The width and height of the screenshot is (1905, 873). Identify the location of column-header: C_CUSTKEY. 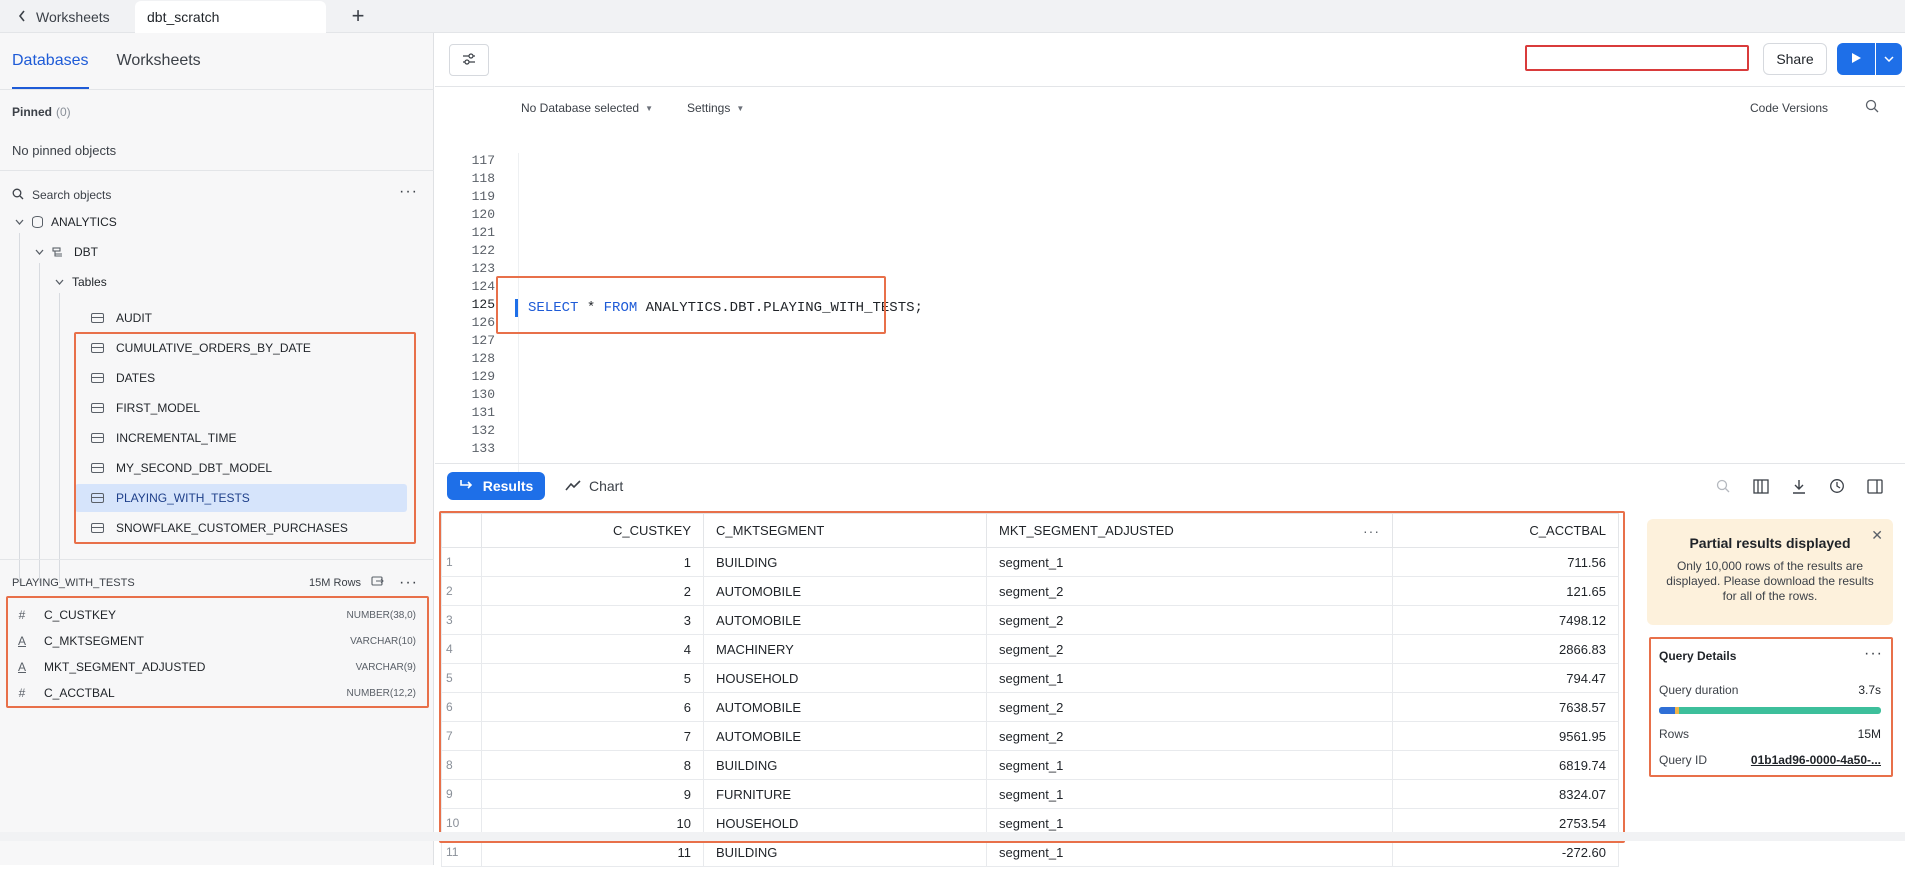
(592, 530).